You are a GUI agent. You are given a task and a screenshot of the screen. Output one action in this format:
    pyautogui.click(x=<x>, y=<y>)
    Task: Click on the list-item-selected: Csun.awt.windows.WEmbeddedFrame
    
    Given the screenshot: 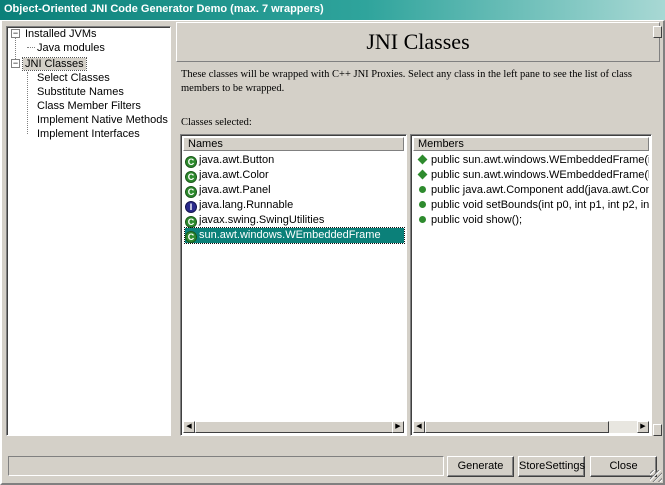 What is the action you would take?
    pyautogui.click(x=294, y=235)
    